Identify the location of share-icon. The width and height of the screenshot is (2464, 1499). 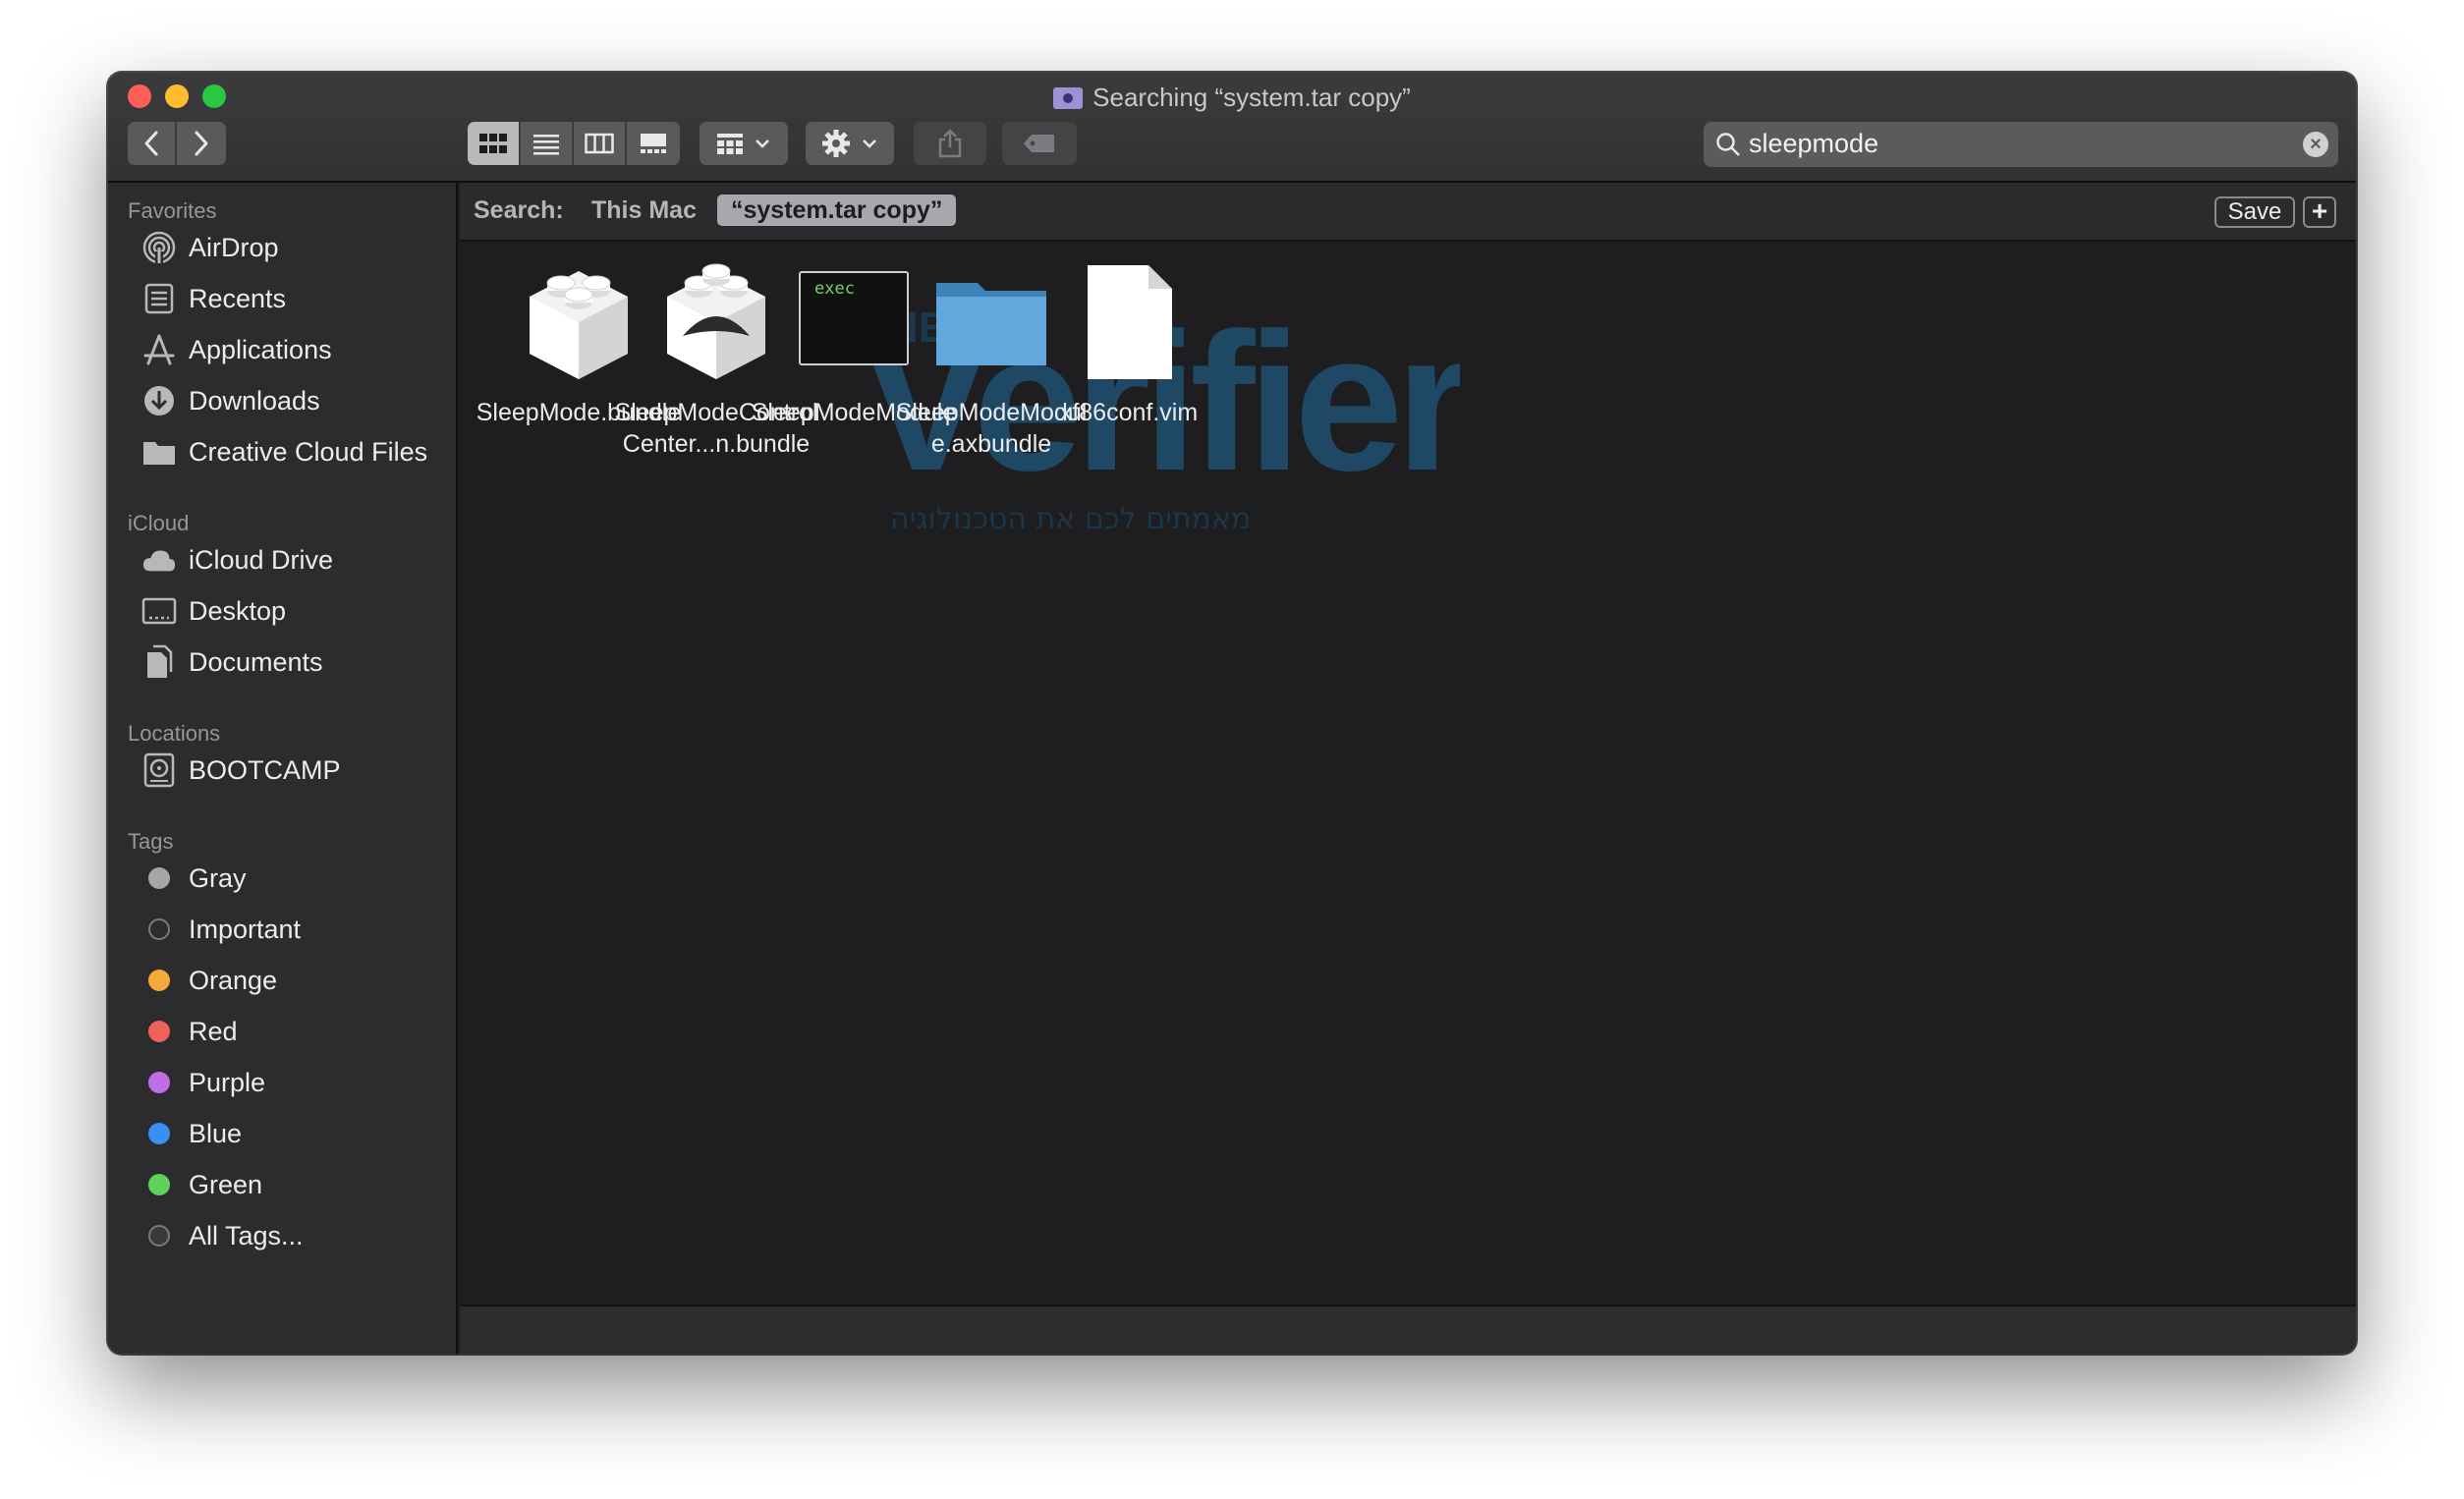
(950, 143).